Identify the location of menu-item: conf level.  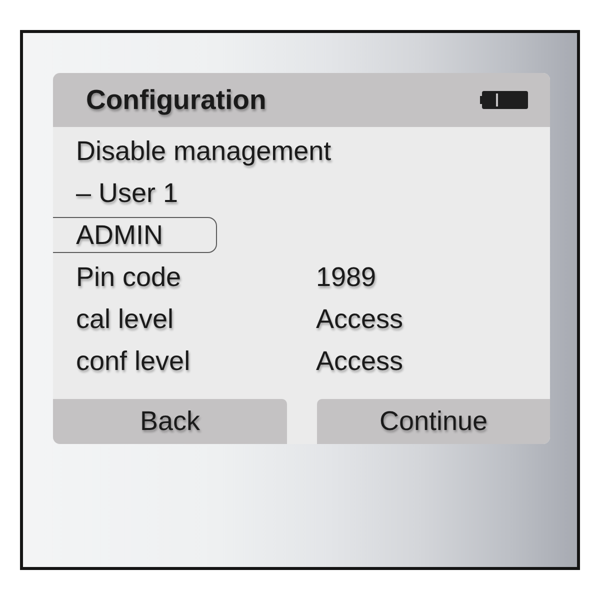
(135, 361).